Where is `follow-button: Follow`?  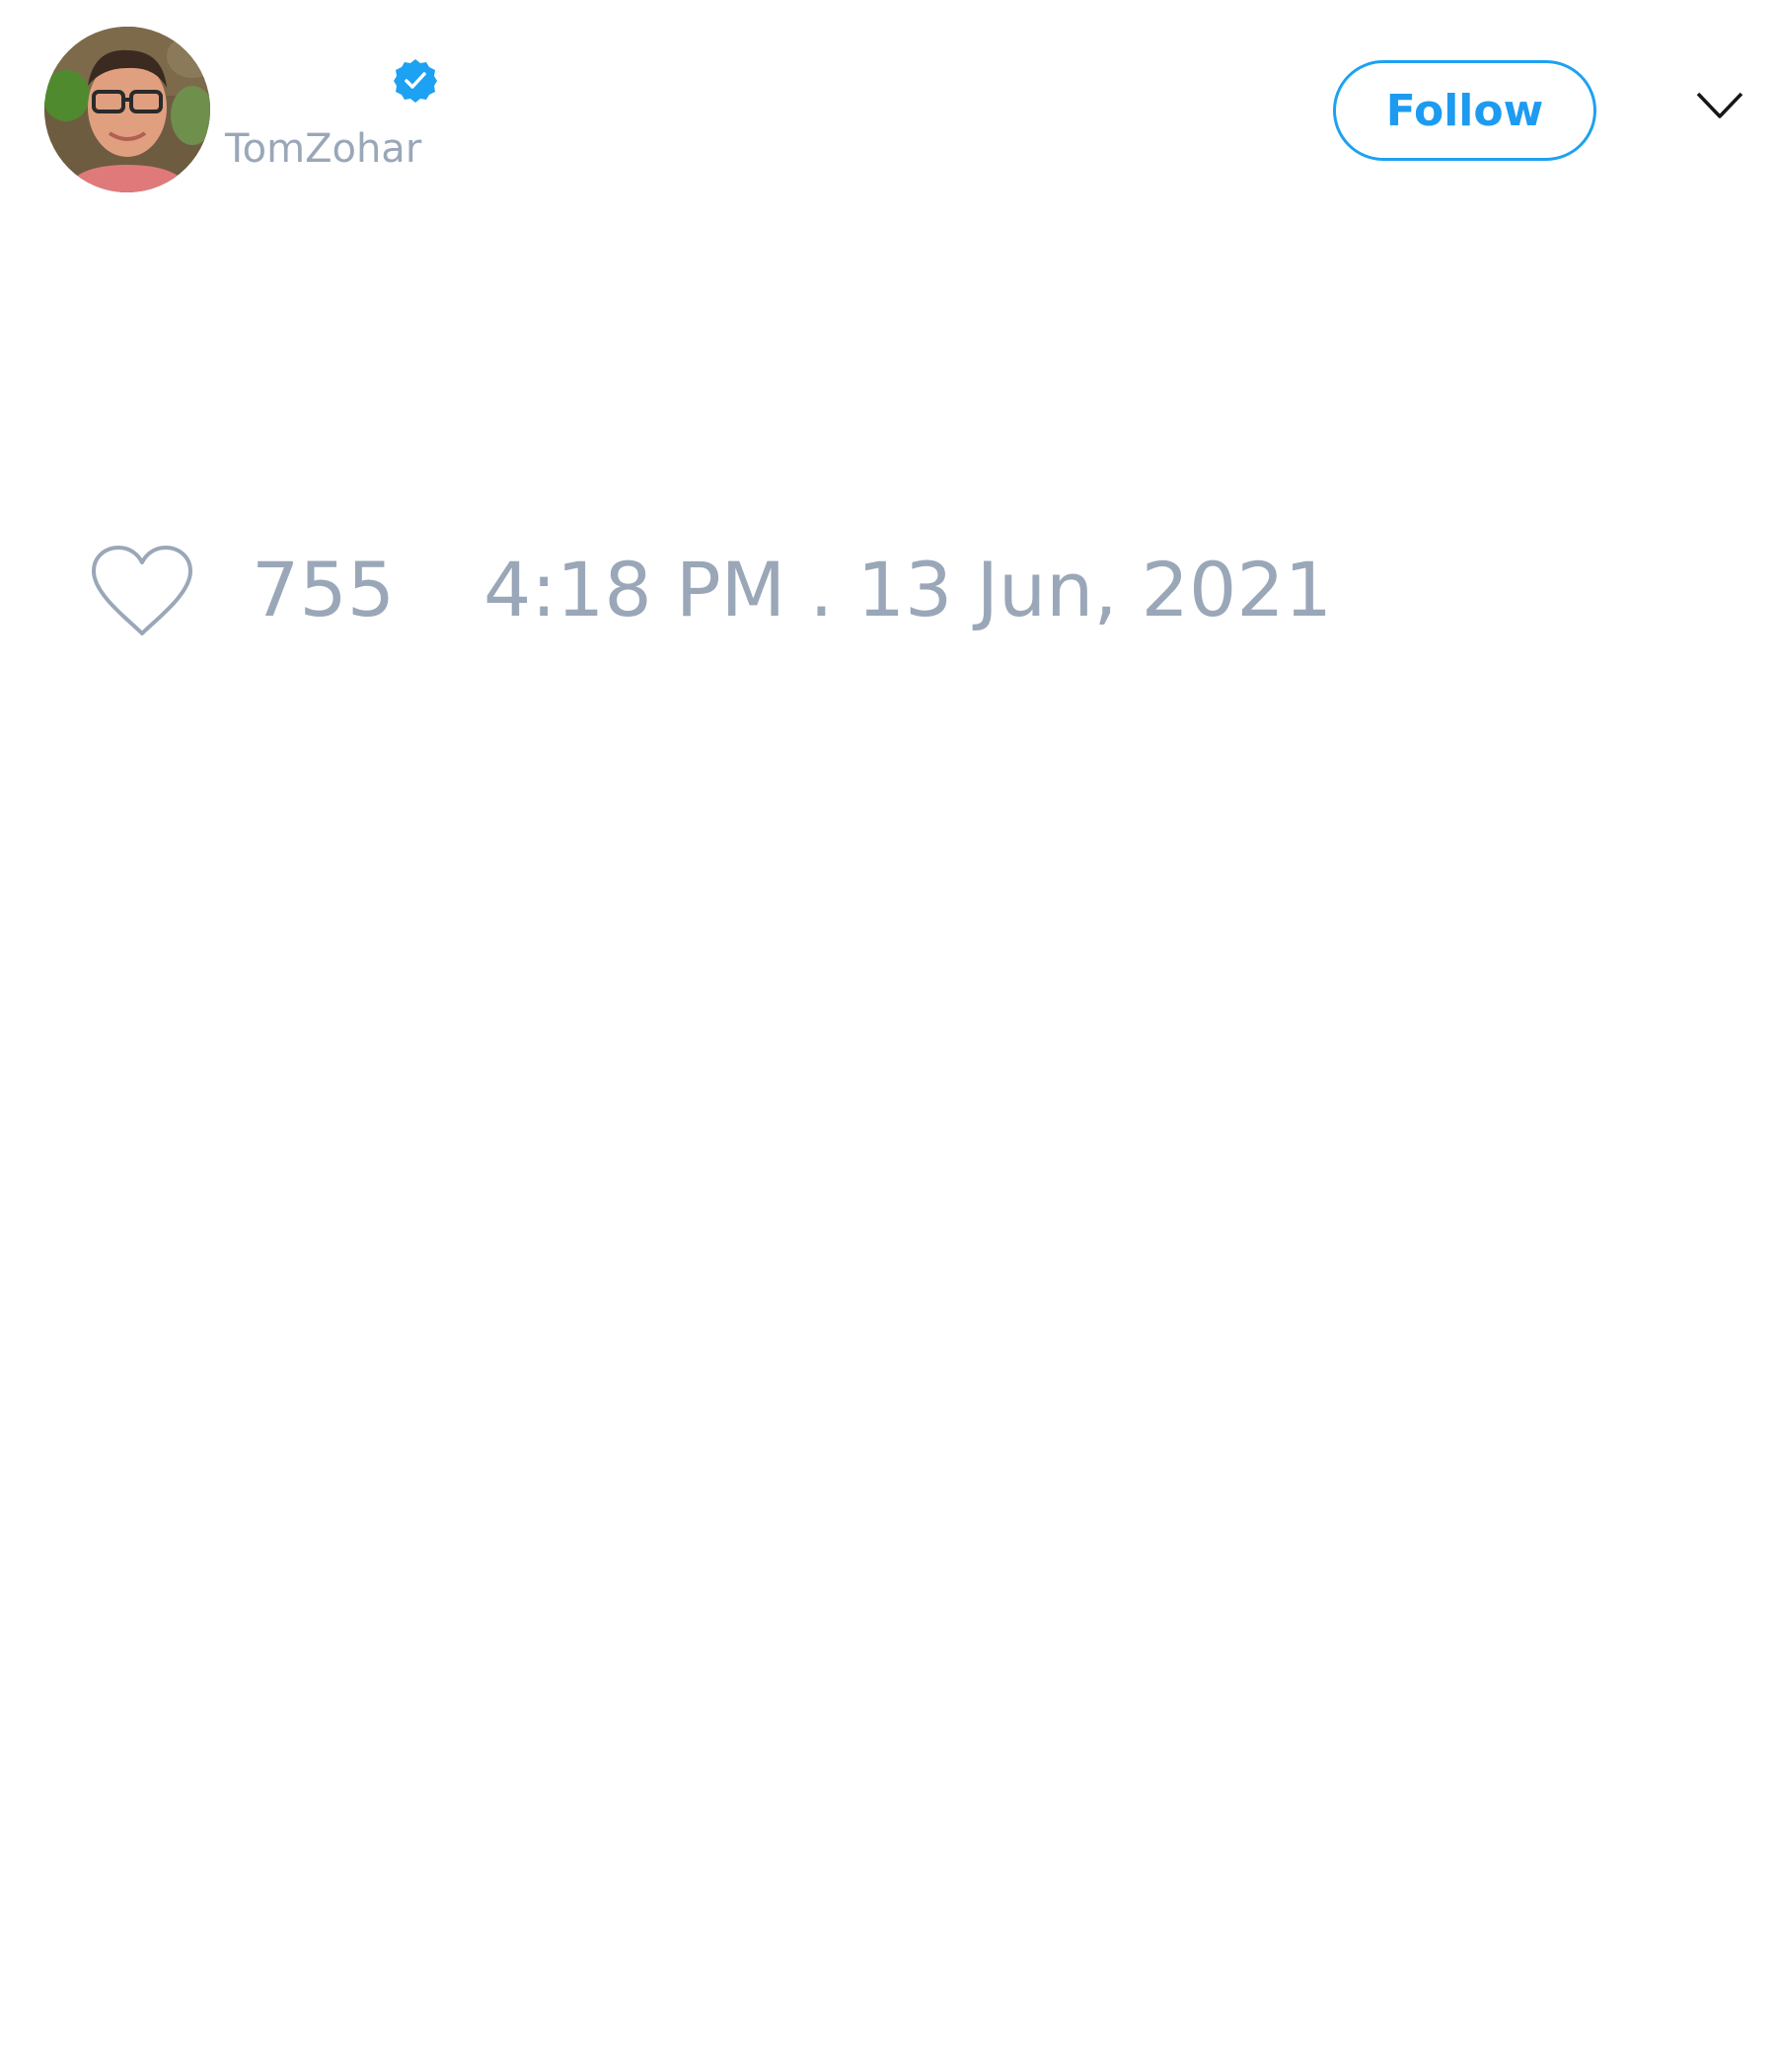 follow-button: Follow is located at coordinates (1465, 111).